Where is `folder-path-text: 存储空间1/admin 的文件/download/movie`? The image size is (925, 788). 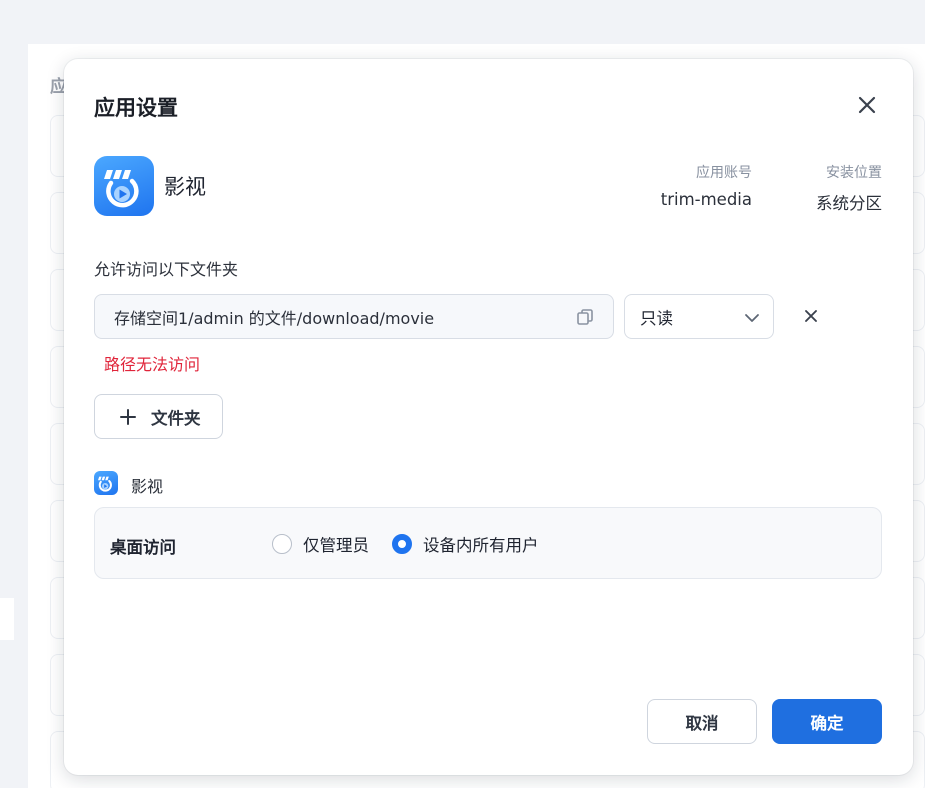 folder-path-text: 存储空间1/admin 的文件/download/movie is located at coordinates (274, 318).